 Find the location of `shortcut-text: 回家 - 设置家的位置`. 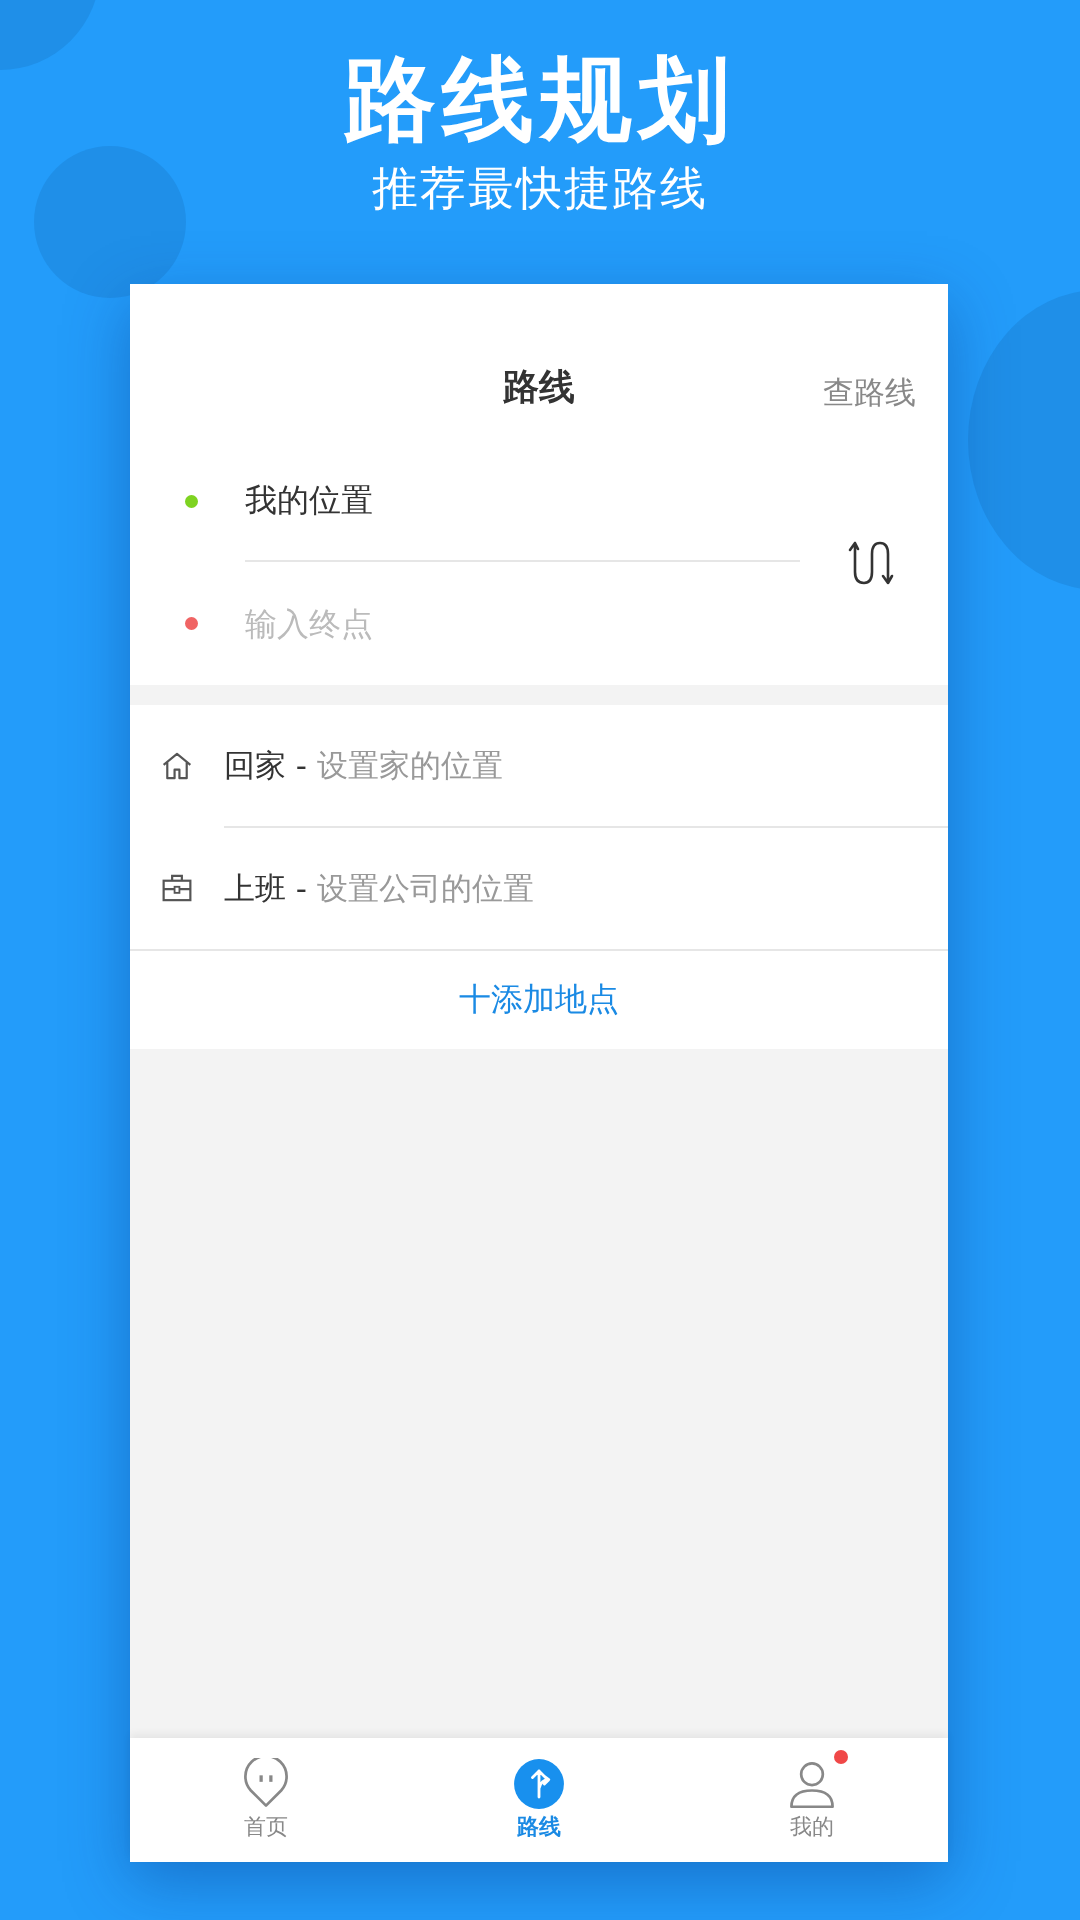

shortcut-text: 回家 - 设置家的位置 is located at coordinates (364, 765).